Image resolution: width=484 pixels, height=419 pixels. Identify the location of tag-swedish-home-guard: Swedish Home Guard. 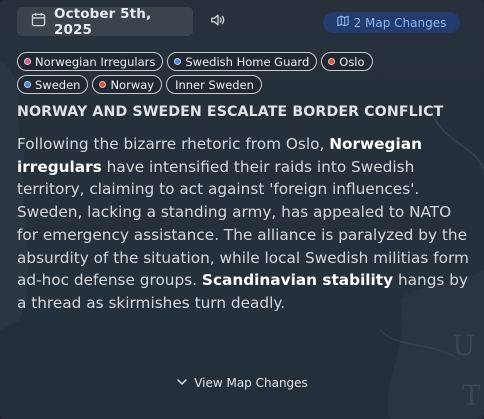
(242, 61).